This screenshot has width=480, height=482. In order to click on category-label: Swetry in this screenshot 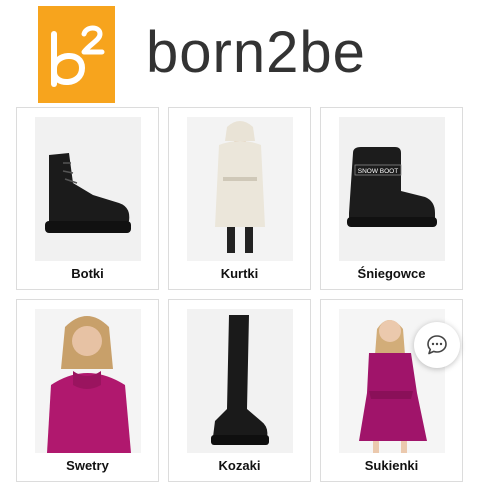, I will do `click(87, 465)`.